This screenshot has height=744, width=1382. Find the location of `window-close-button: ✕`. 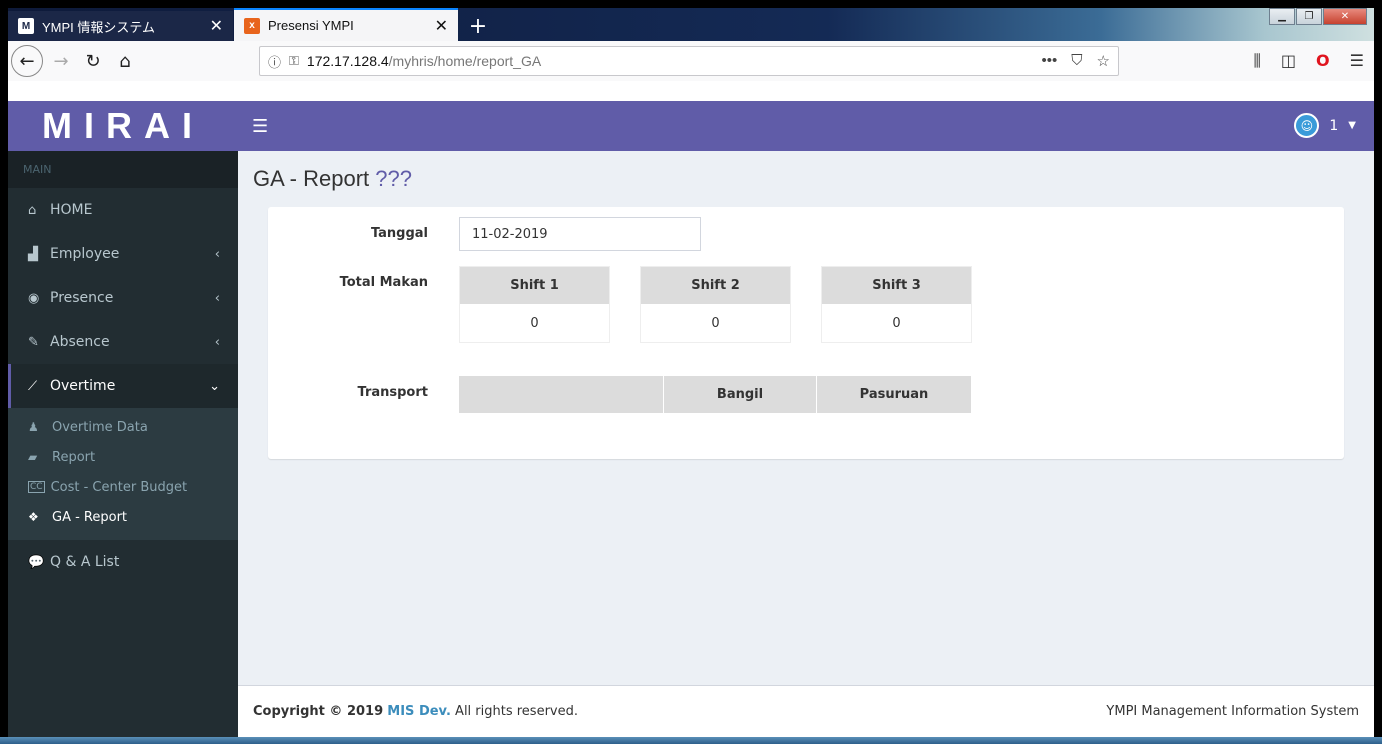

window-close-button: ✕ is located at coordinates (1345, 16).